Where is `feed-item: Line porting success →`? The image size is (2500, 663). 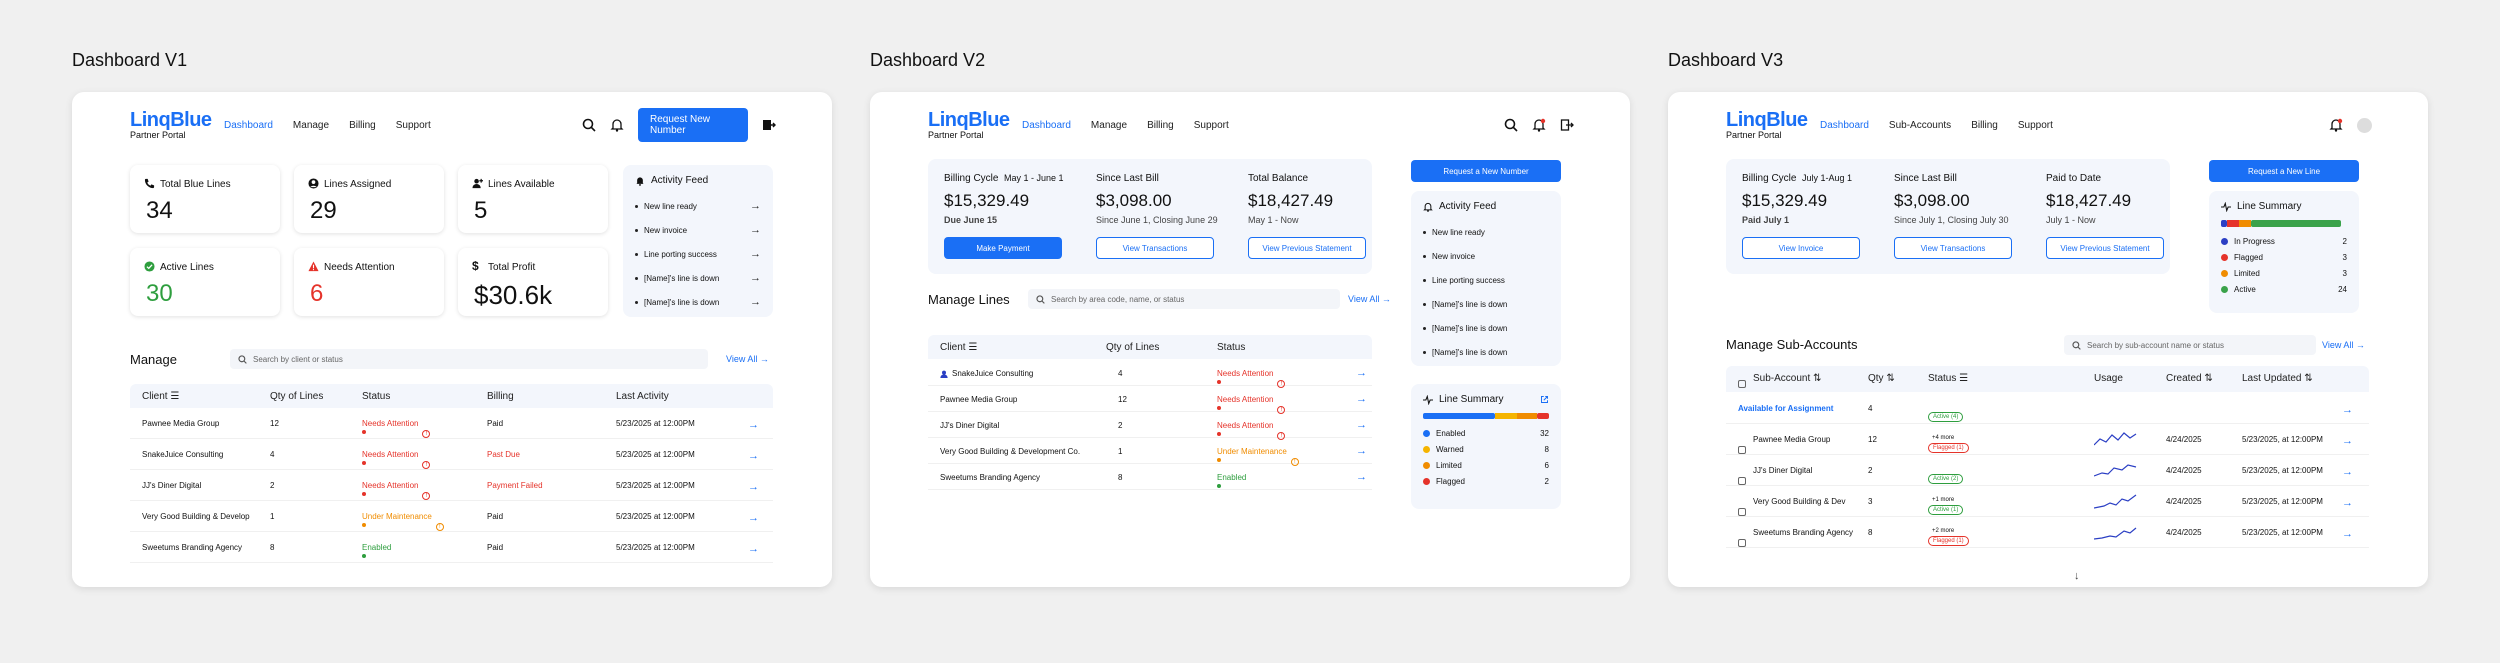 feed-item: Line porting success → is located at coordinates (698, 254).